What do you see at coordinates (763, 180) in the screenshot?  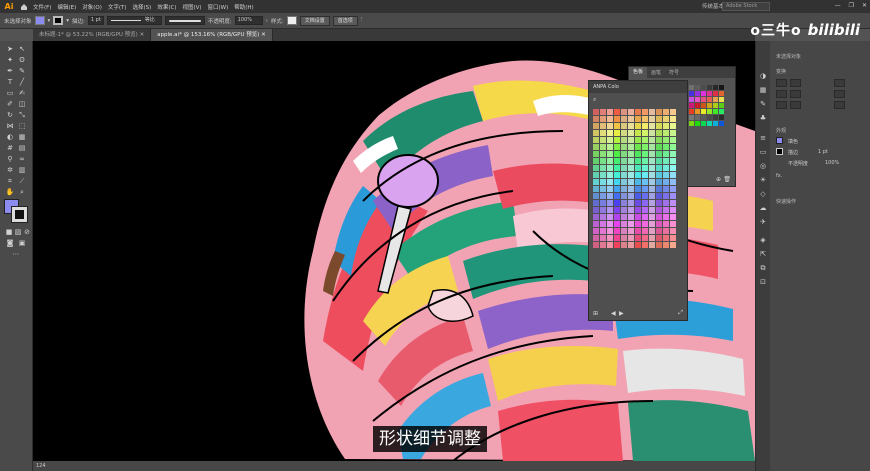 I see `appearance-panel-icon: ☀` at bounding box center [763, 180].